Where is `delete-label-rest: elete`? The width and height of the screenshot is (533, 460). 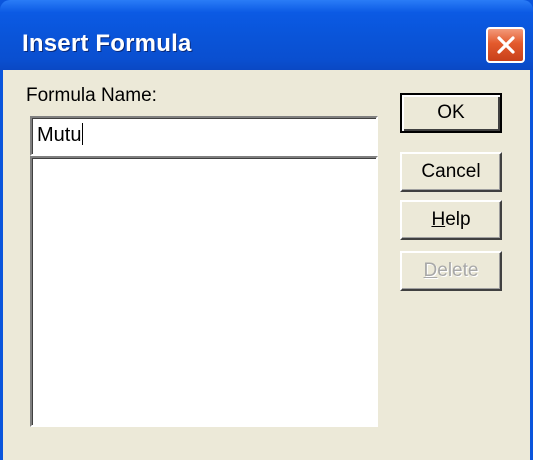
delete-label-rest: elete is located at coordinates (458, 270).